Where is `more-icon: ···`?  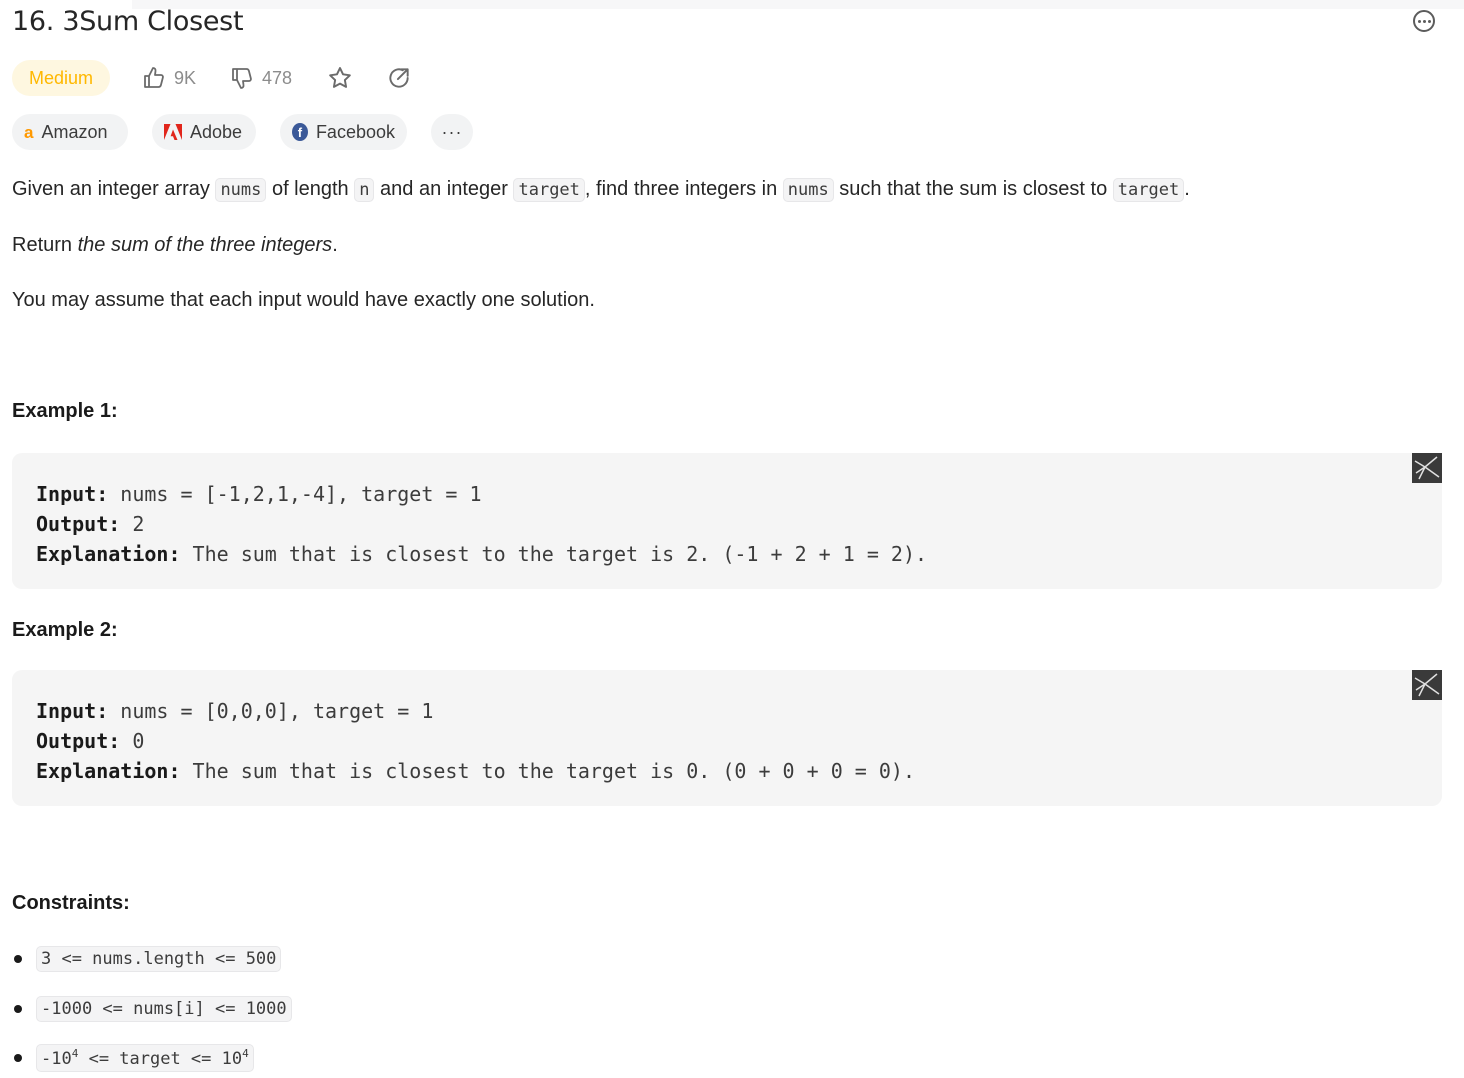
more-icon: ··· is located at coordinates (452, 132).